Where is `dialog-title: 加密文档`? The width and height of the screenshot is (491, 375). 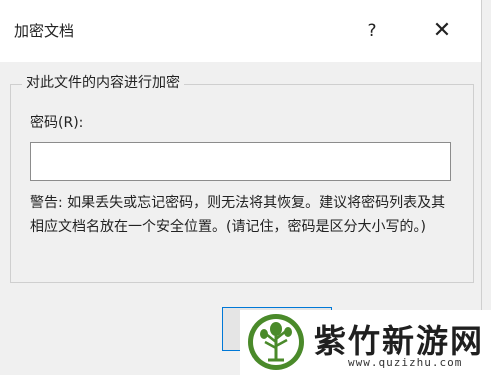
dialog-title: 加密文档 is located at coordinates (44, 31).